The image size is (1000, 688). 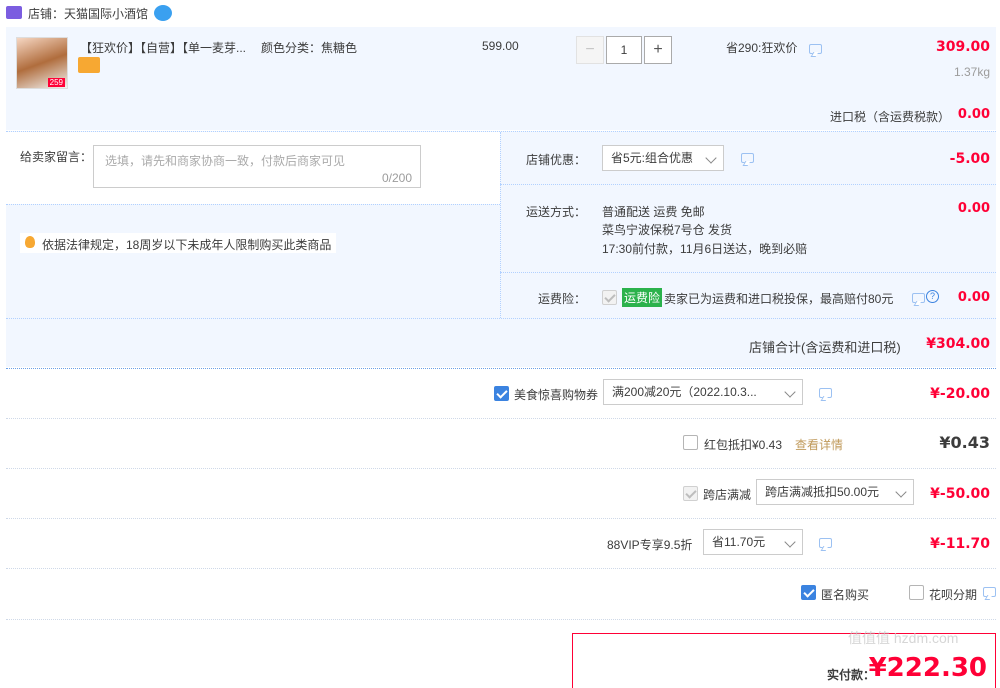 I want to click on import-tax-label: 进口税（含运费税款）, so click(x=890, y=117).